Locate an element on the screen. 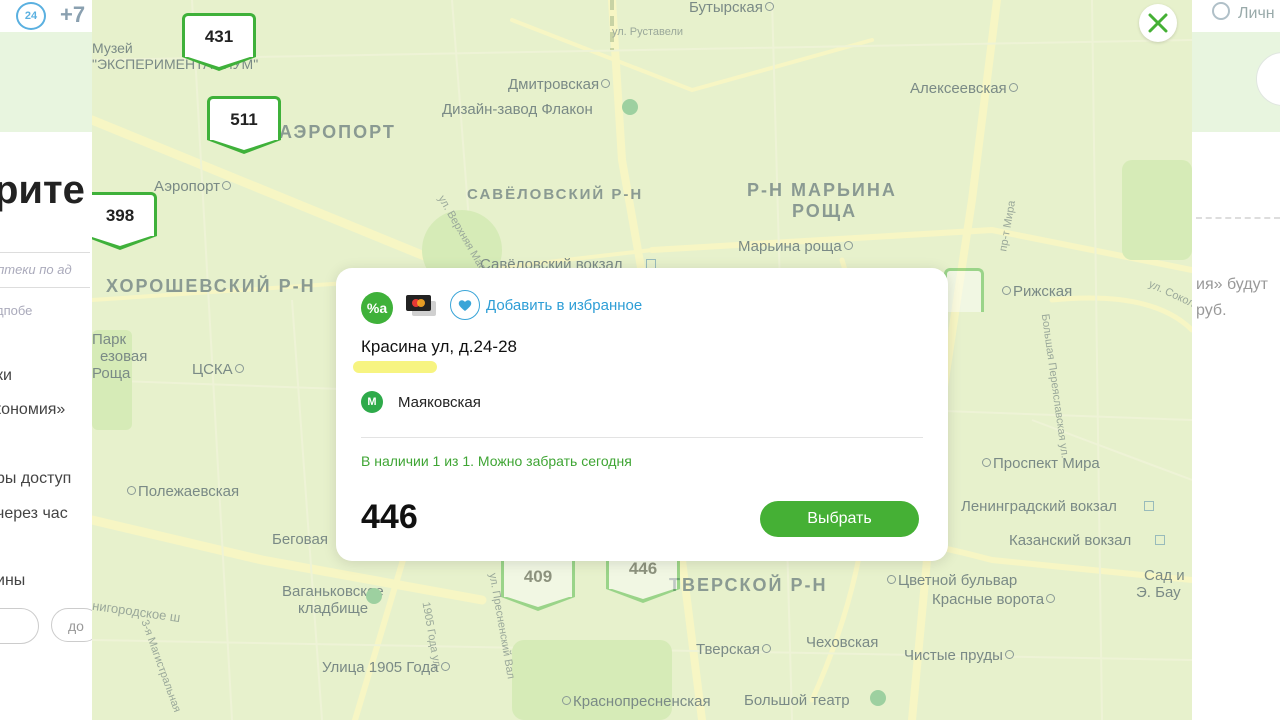 This screenshot has height=720, width=1280. close-button is located at coordinates (1158, 23).